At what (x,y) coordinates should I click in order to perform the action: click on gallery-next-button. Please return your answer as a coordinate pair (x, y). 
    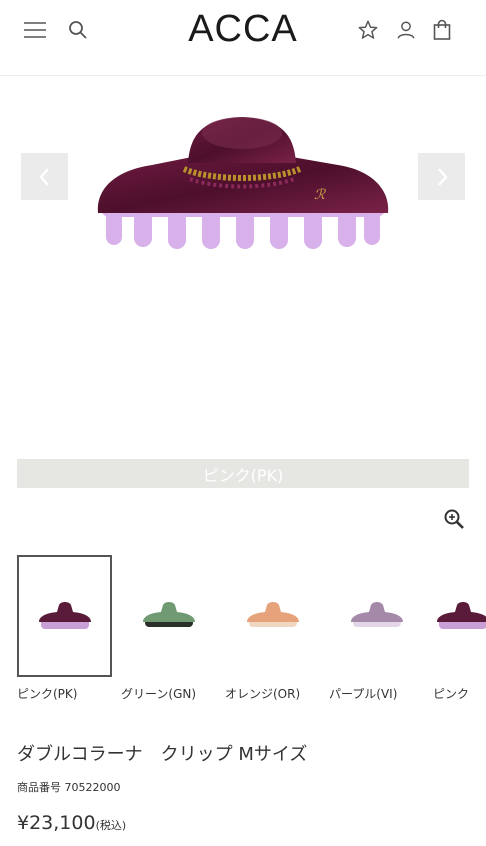
    Looking at the image, I should click on (441, 176).